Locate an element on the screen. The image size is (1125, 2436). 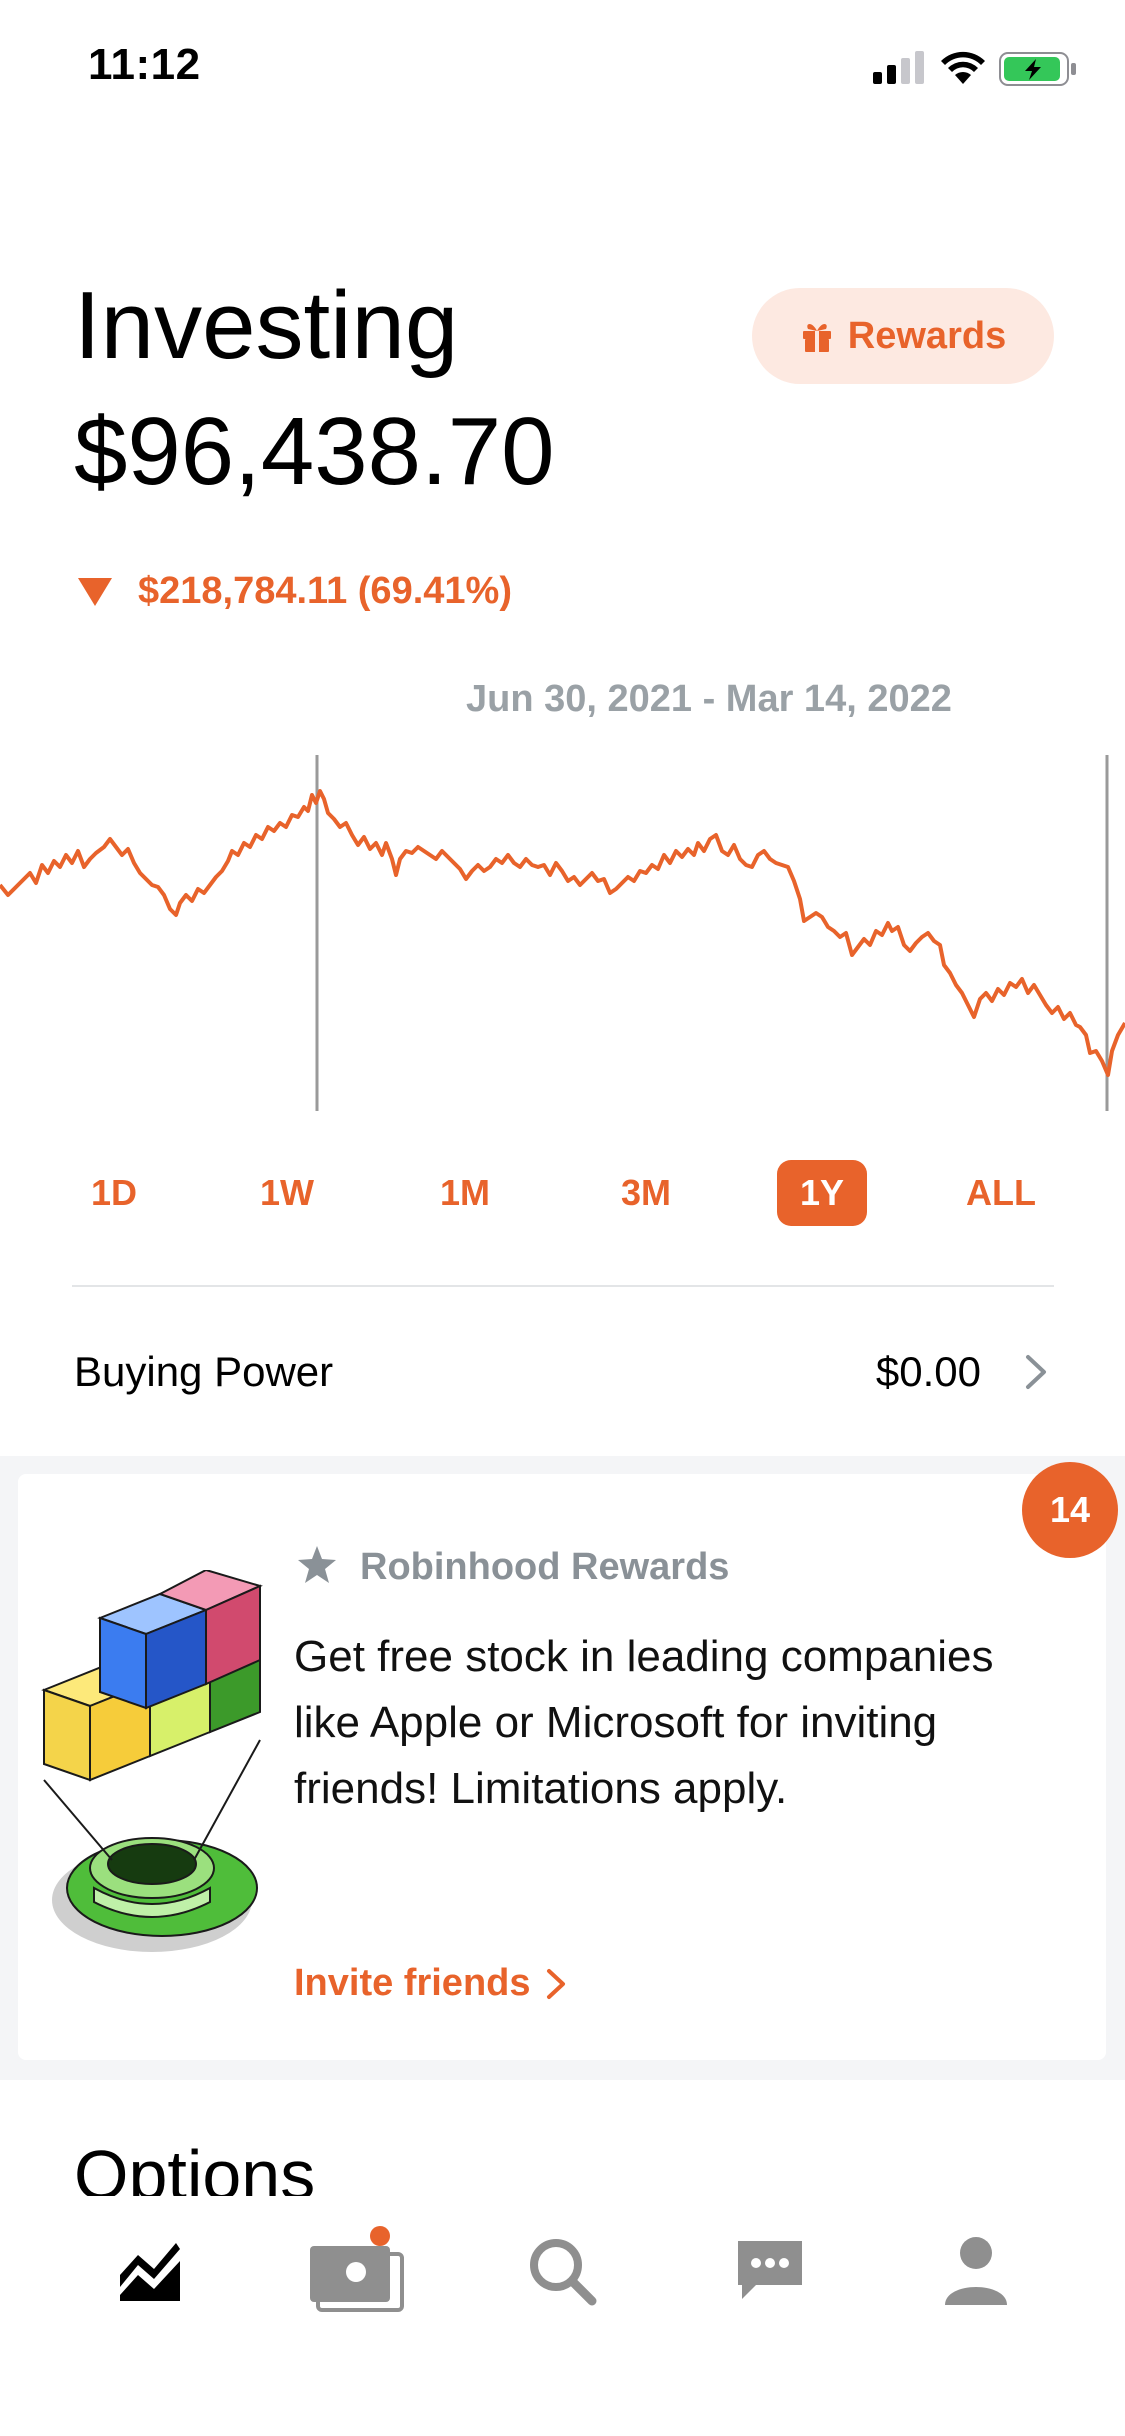
portfolio-change: $218,784.11 (69.41%) is located at coordinates (295, 591).